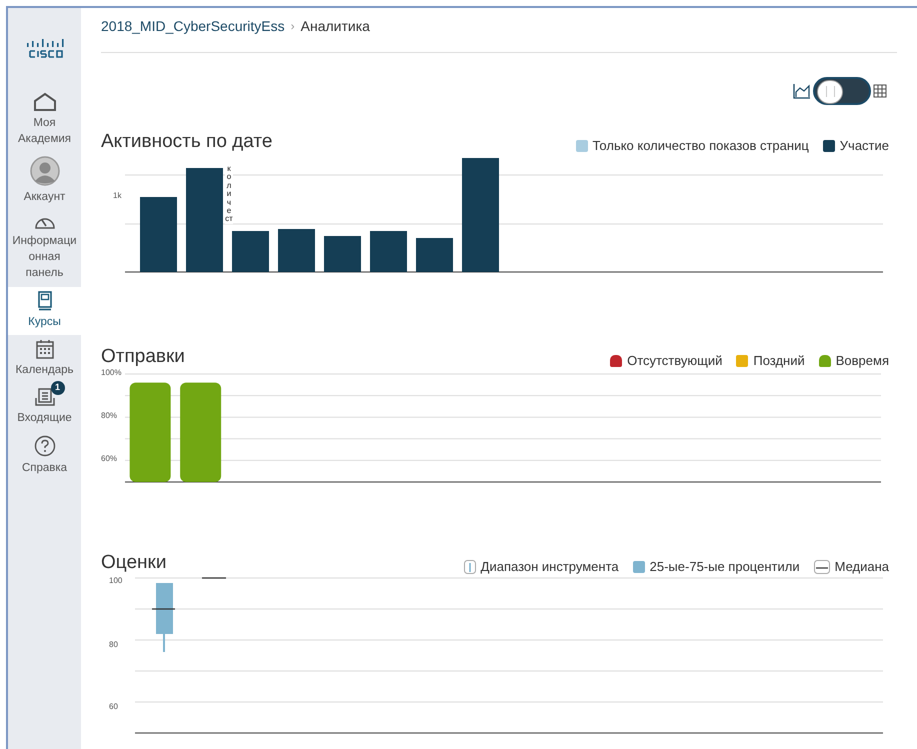 The height and width of the screenshot is (749, 917). I want to click on section-title: Отправки, so click(143, 357).